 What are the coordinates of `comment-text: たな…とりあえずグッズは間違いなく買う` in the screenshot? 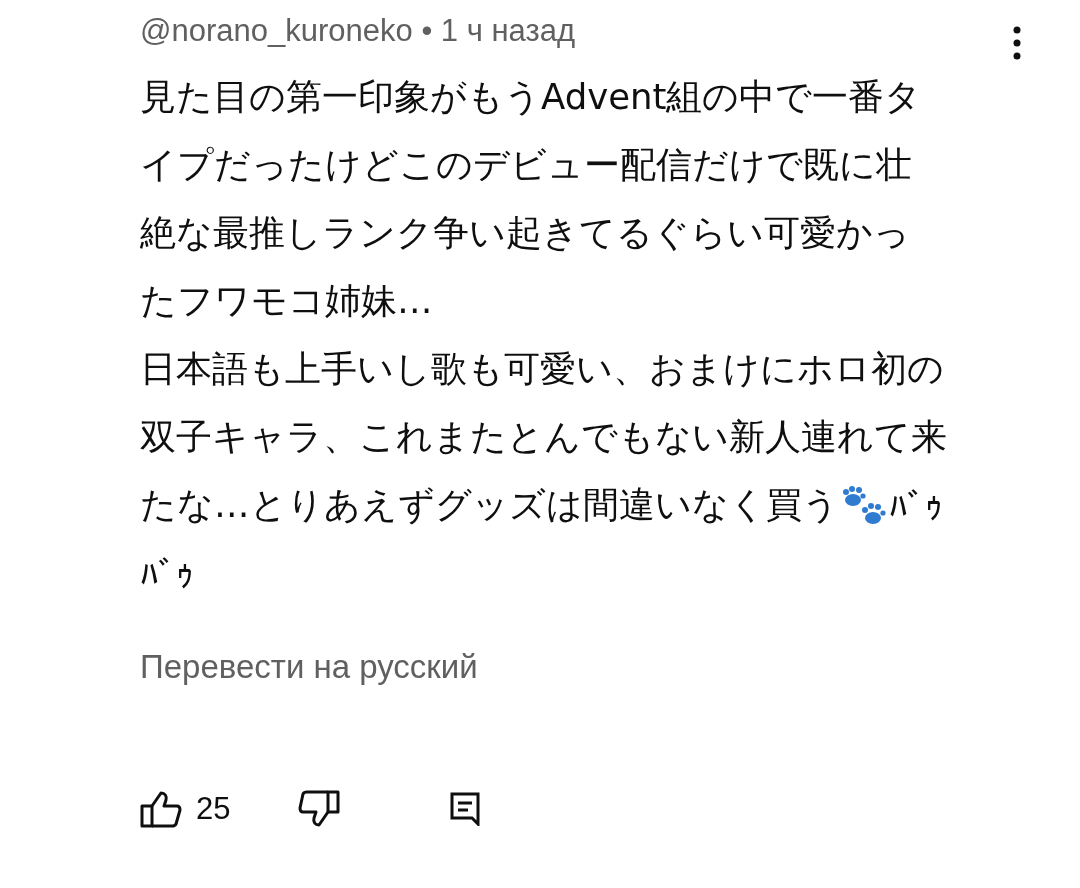 It's located at (489, 505).